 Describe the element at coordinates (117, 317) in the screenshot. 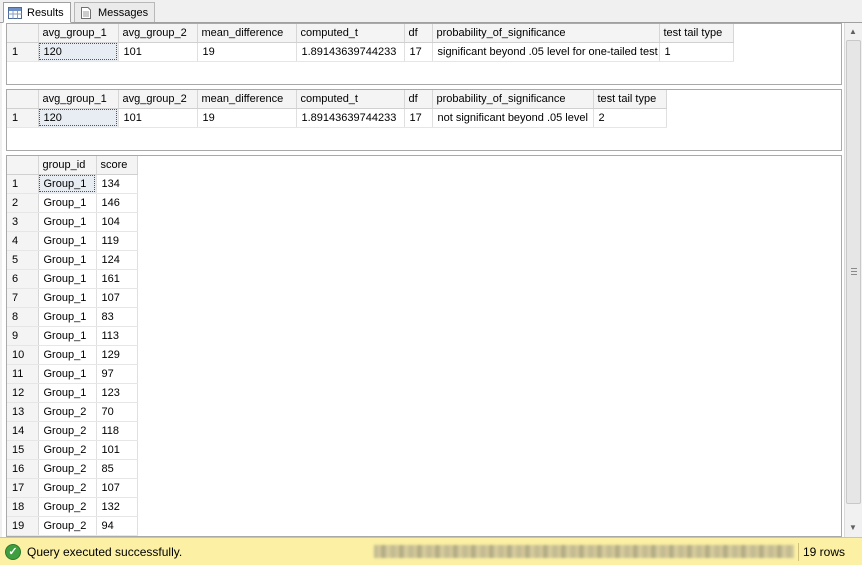

I see `cell: 83` at that location.